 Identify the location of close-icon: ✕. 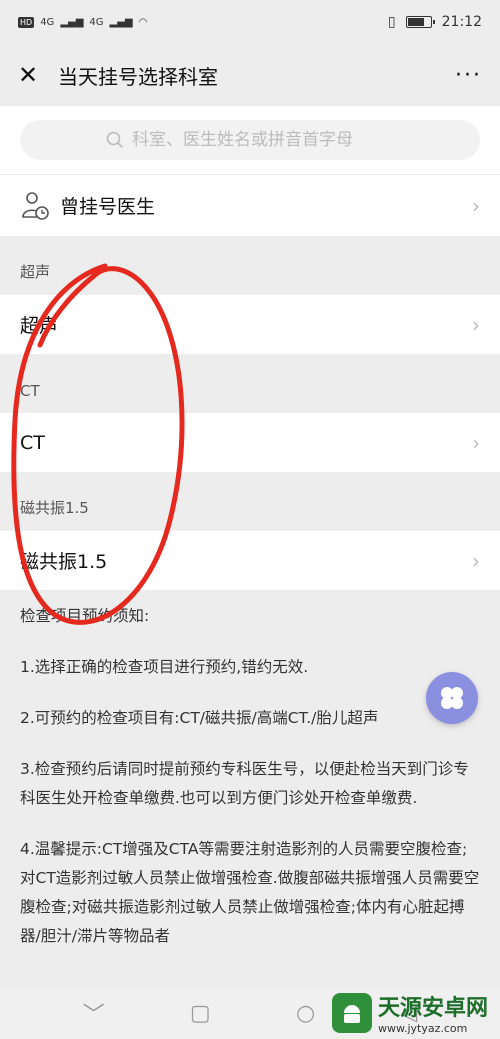
(30, 75).